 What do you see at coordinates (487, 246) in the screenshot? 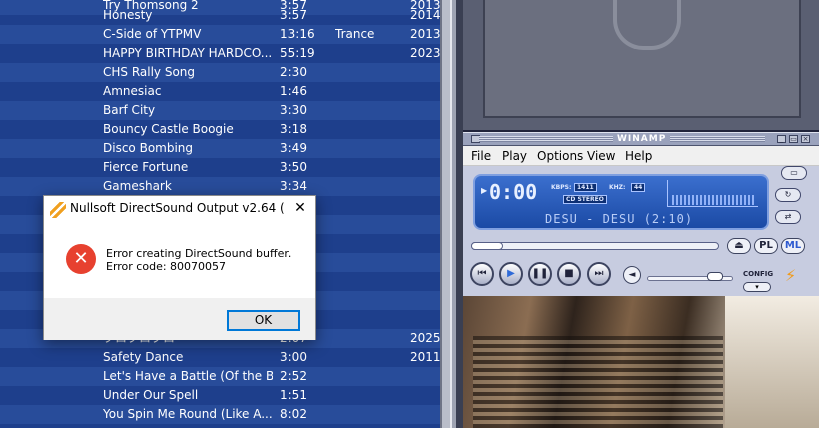
I see `seek-handle` at bounding box center [487, 246].